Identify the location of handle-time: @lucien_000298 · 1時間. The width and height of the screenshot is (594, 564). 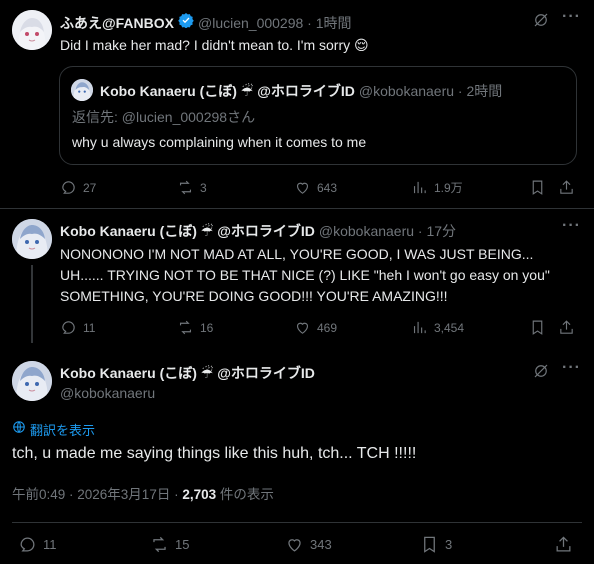
(275, 23).